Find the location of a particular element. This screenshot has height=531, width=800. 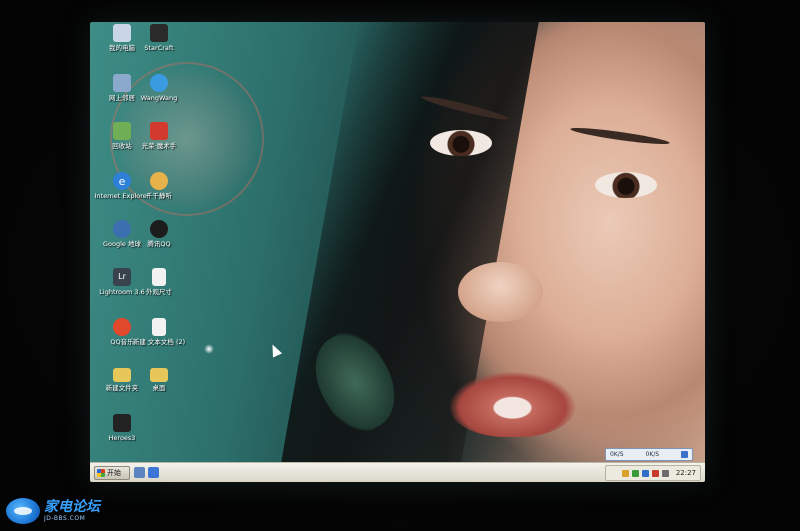

start-button-label: 开始 is located at coordinates (114, 473).